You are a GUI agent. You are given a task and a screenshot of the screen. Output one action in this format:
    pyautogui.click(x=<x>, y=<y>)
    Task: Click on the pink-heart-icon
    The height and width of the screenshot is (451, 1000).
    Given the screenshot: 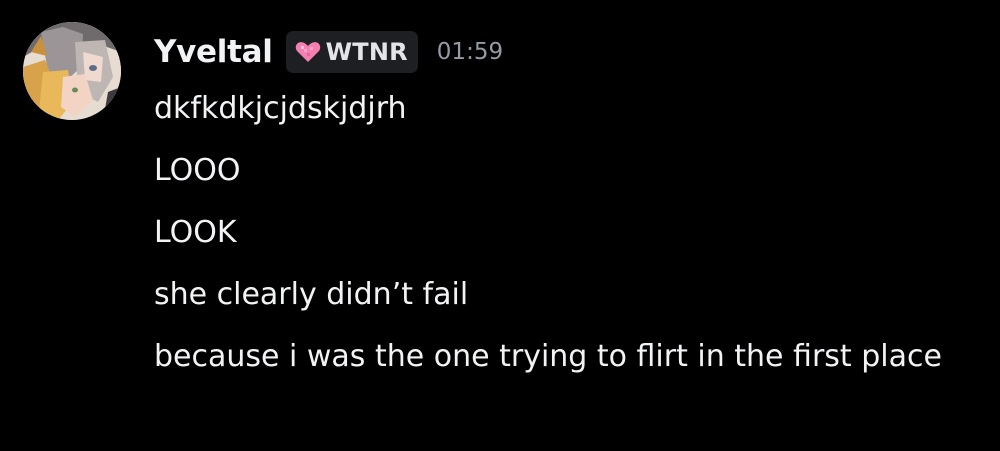 What is the action you would take?
    pyautogui.click(x=308, y=52)
    